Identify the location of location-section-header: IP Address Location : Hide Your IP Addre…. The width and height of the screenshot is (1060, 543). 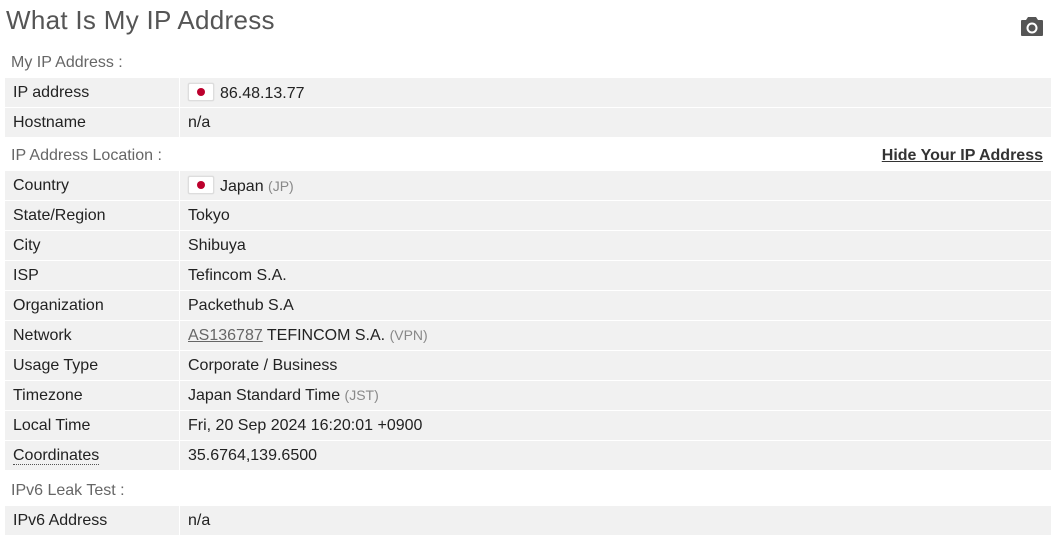
(528, 156).